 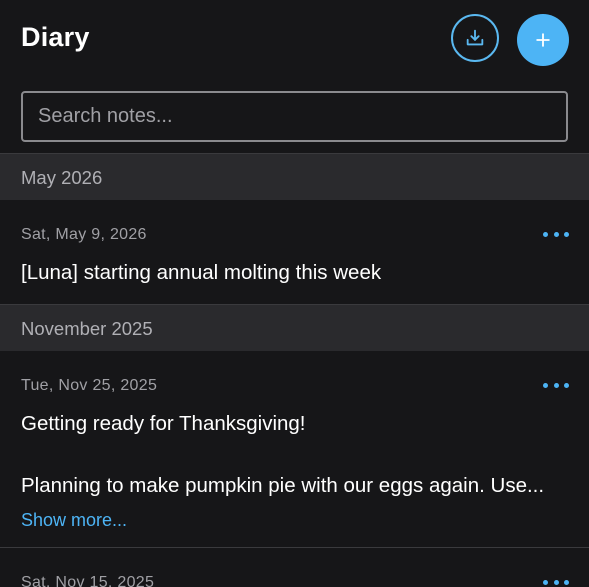 What do you see at coordinates (87, 328) in the screenshot?
I see `section-label: November 2025` at bounding box center [87, 328].